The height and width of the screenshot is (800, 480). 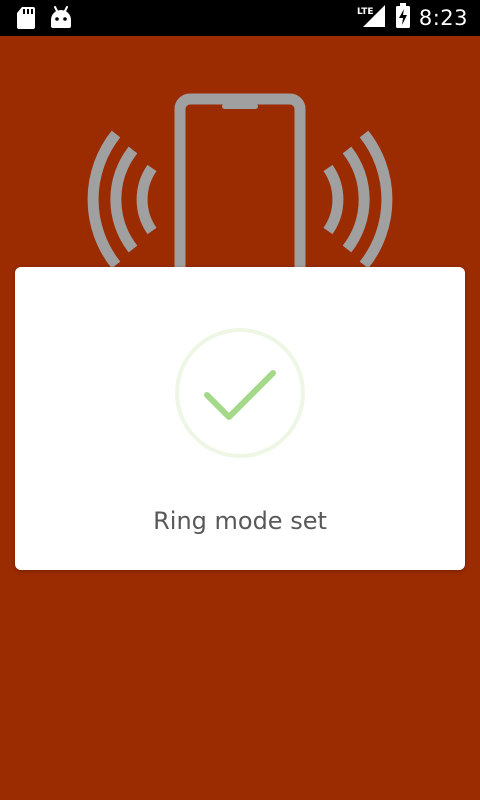 What do you see at coordinates (358, 199) in the screenshot?
I see `vibration-waves-right` at bounding box center [358, 199].